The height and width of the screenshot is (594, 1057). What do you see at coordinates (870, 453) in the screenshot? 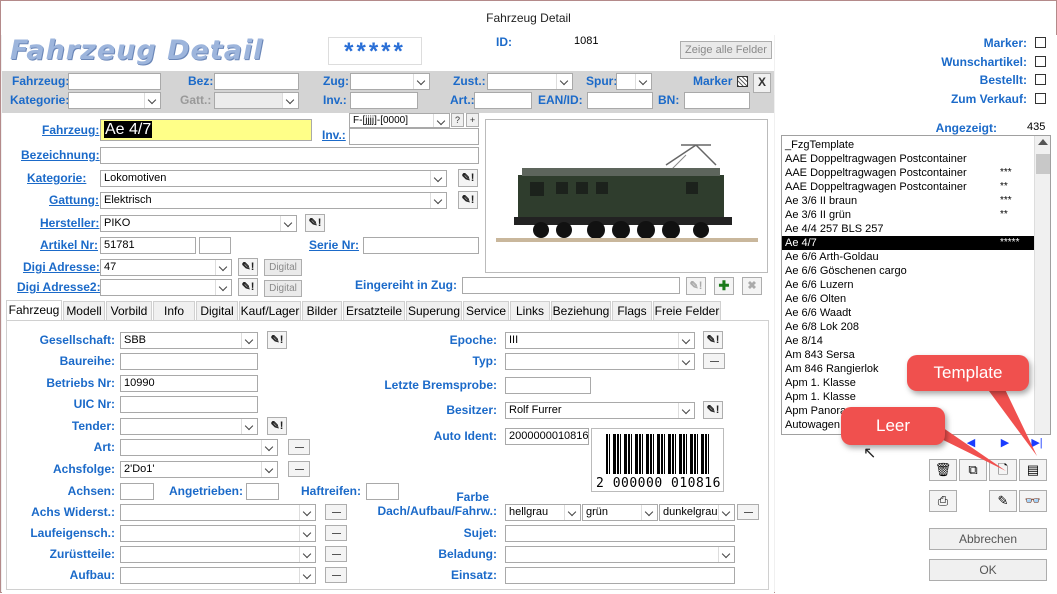
I see `mouse-cursor-icon: ↖` at bounding box center [870, 453].